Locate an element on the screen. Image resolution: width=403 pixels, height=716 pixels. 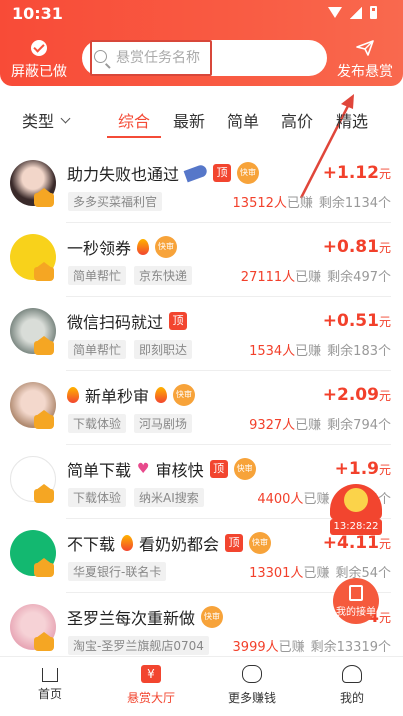
send-icon is located at coordinates (365, 48).